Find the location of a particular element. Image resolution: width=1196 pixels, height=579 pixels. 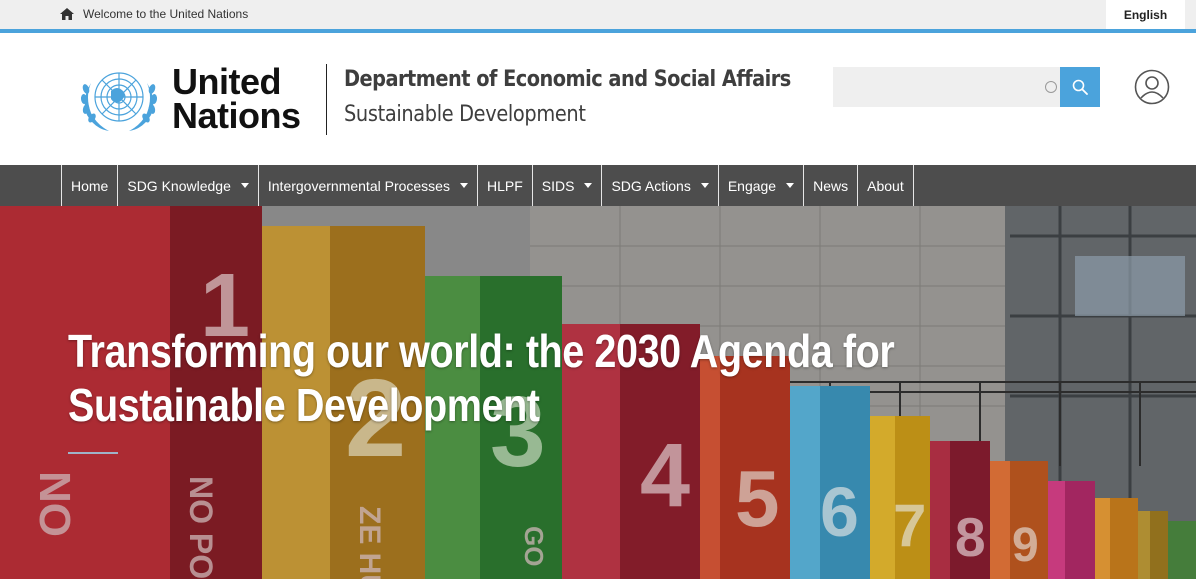

top-utility-bar: Welcome to the United Nations English is located at coordinates (598, 15).